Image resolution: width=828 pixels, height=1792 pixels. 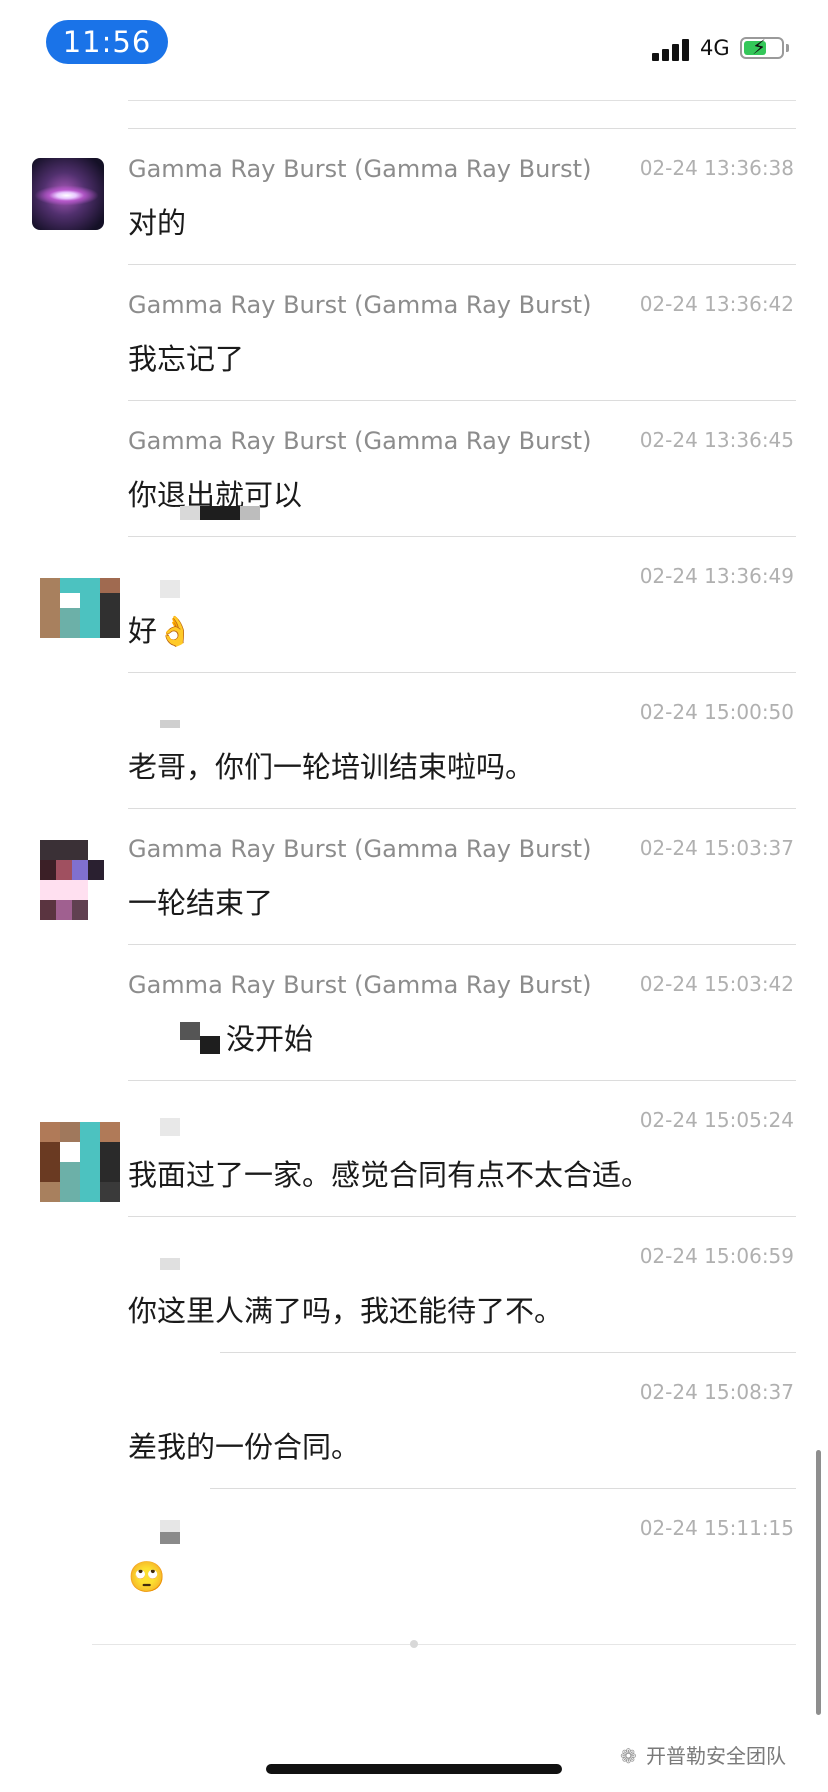 What do you see at coordinates (414, 1284) in the screenshot?
I see `message-item: 02-24 15:06:59 你这里人满了吗，我还能待了不。` at bounding box center [414, 1284].